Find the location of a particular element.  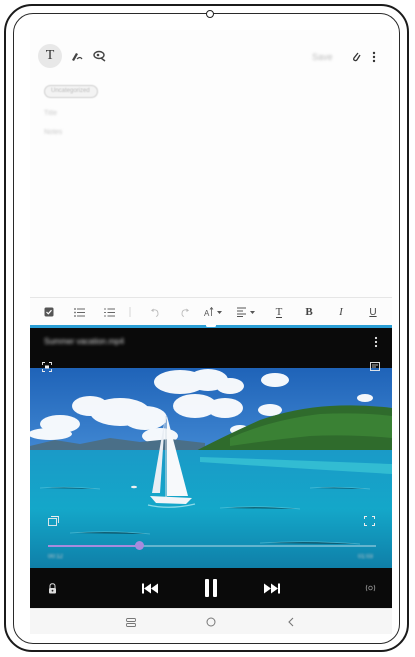

text-mode-label: T is located at coordinates (50, 55).